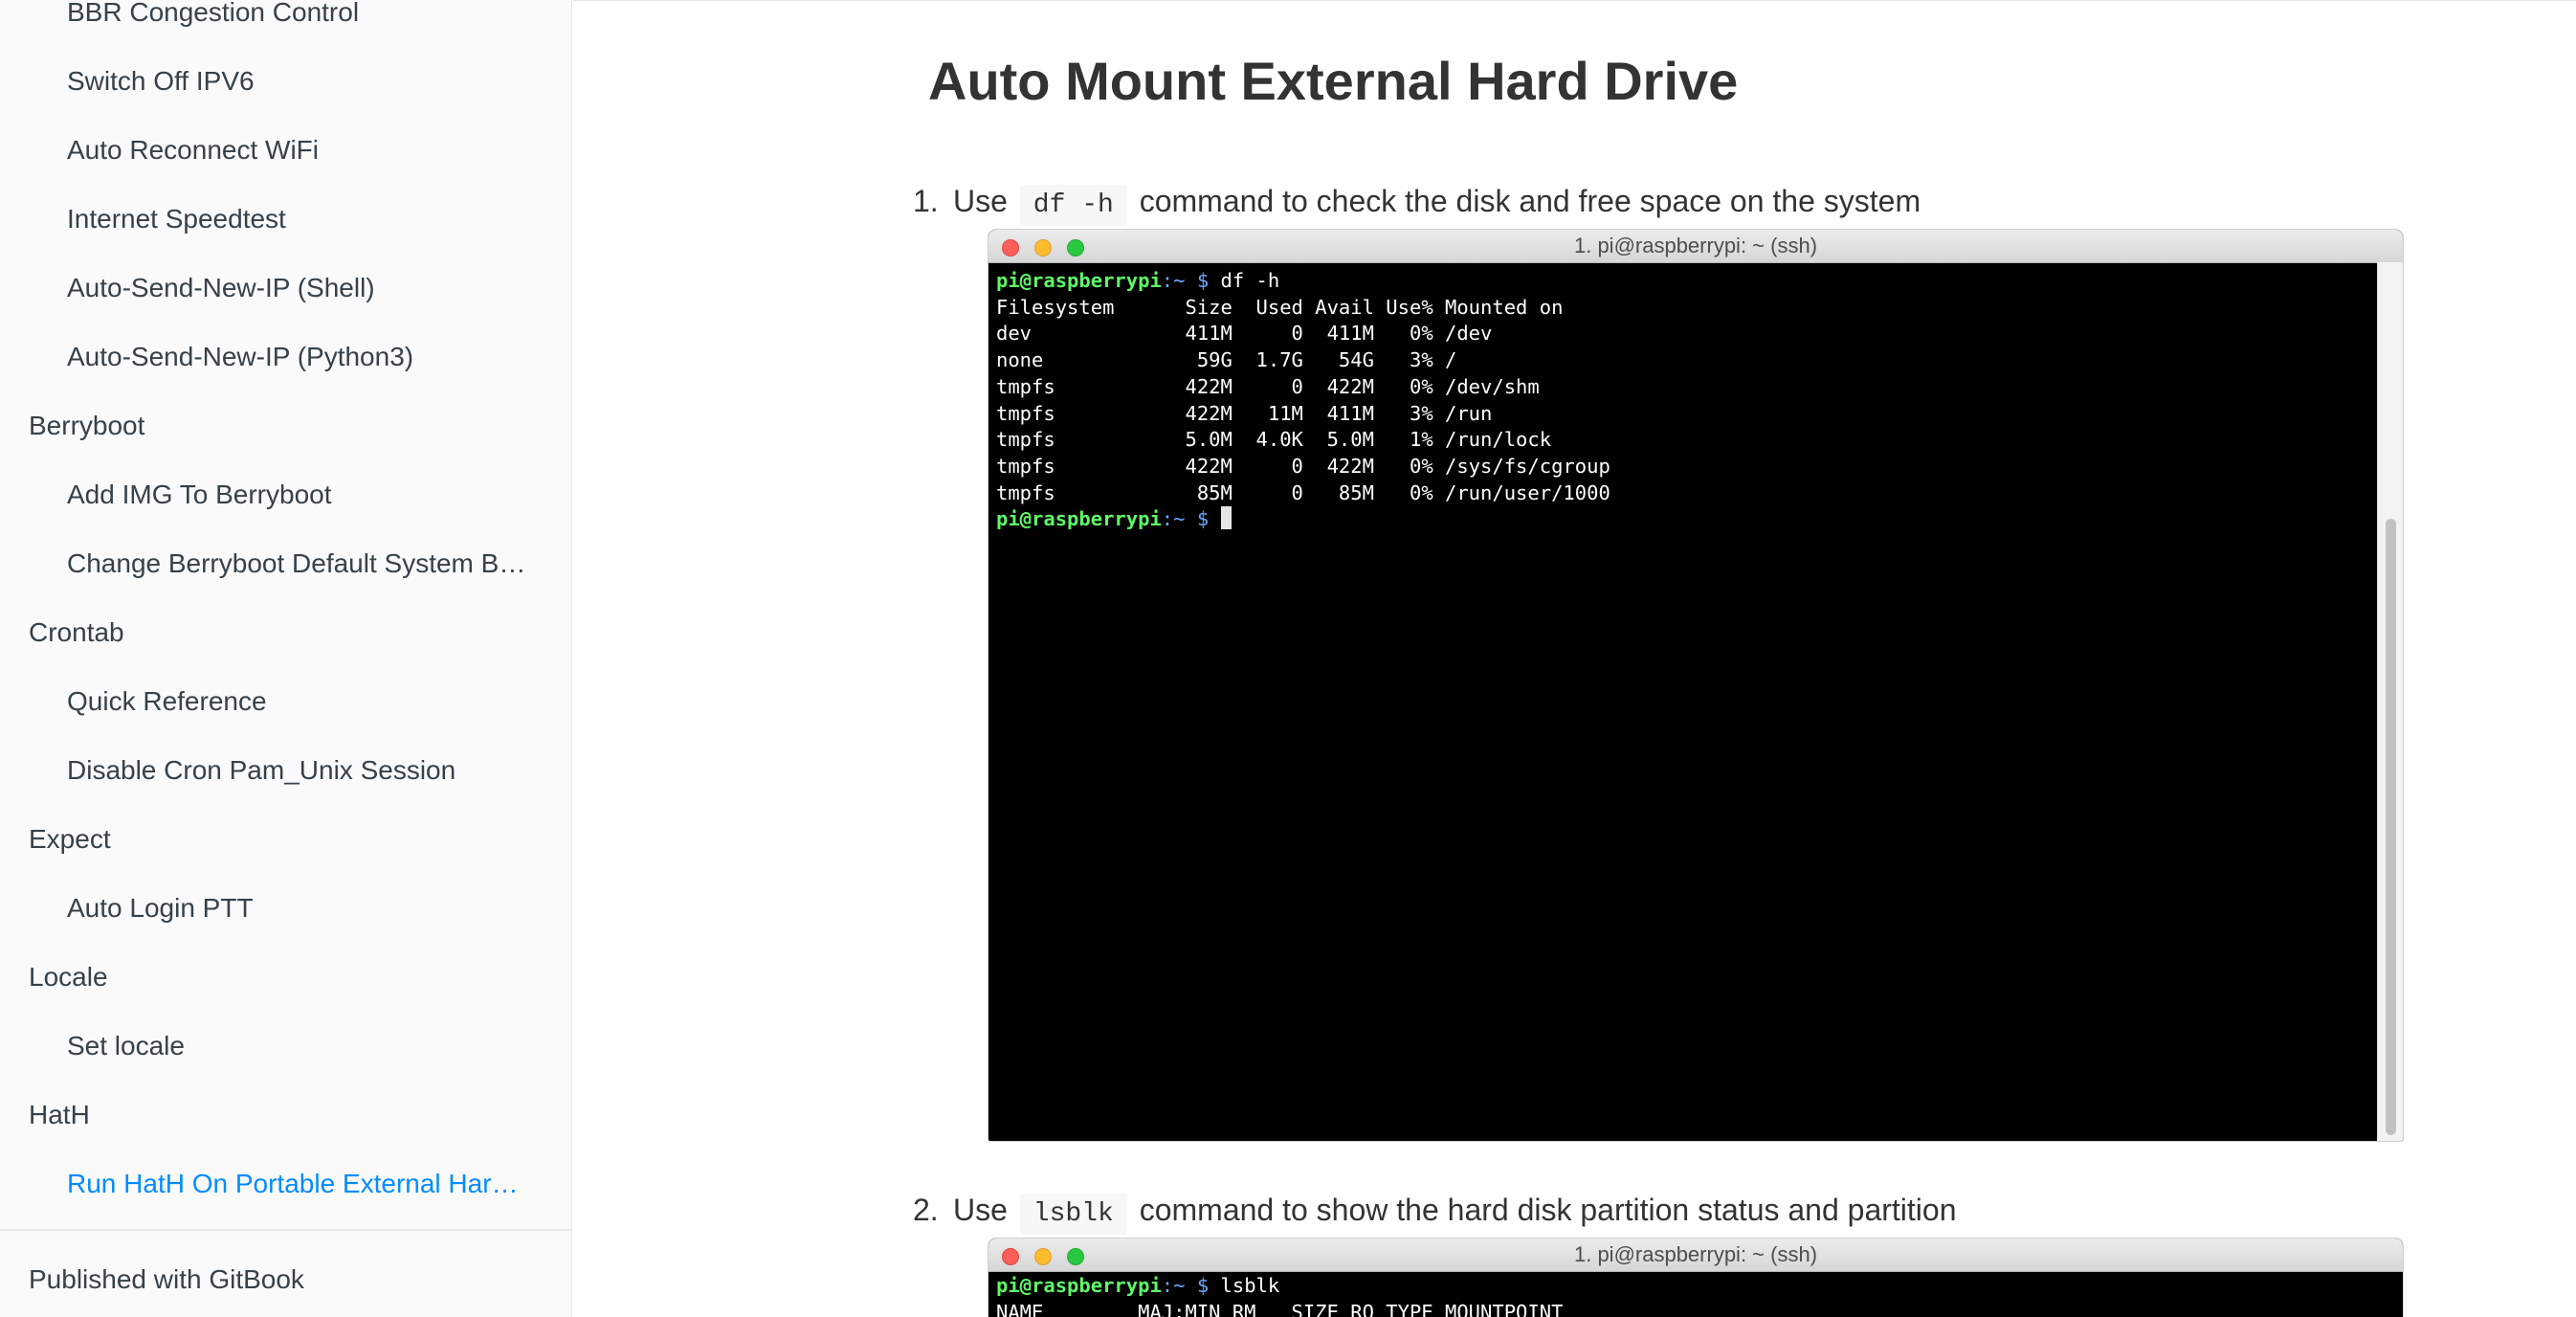 The width and height of the screenshot is (2576, 1317). Describe the element at coordinates (1244, 334) in the screenshot. I see `terminal-line: dev 411M 0 411M 0% /dev` at that location.